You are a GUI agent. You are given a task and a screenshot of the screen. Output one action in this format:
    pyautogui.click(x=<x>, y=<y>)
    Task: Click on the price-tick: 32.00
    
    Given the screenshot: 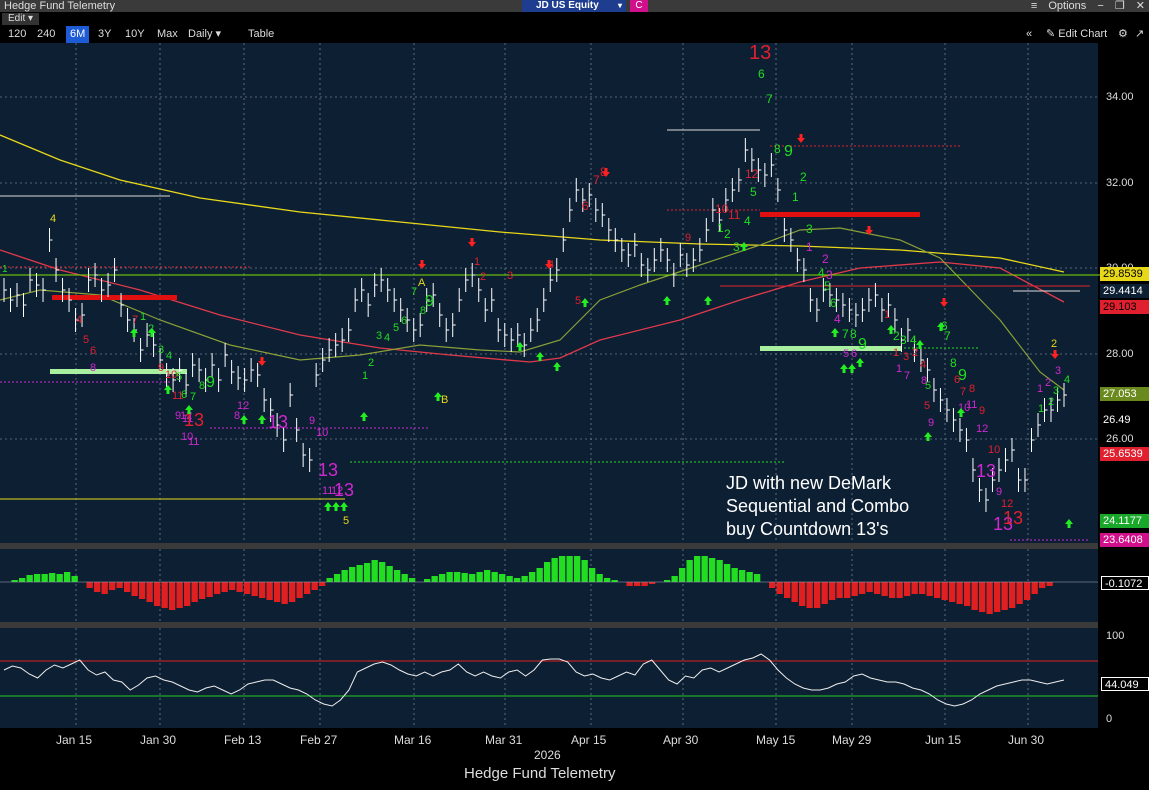 What is the action you would take?
    pyautogui.click(x=1120, y=183)
    